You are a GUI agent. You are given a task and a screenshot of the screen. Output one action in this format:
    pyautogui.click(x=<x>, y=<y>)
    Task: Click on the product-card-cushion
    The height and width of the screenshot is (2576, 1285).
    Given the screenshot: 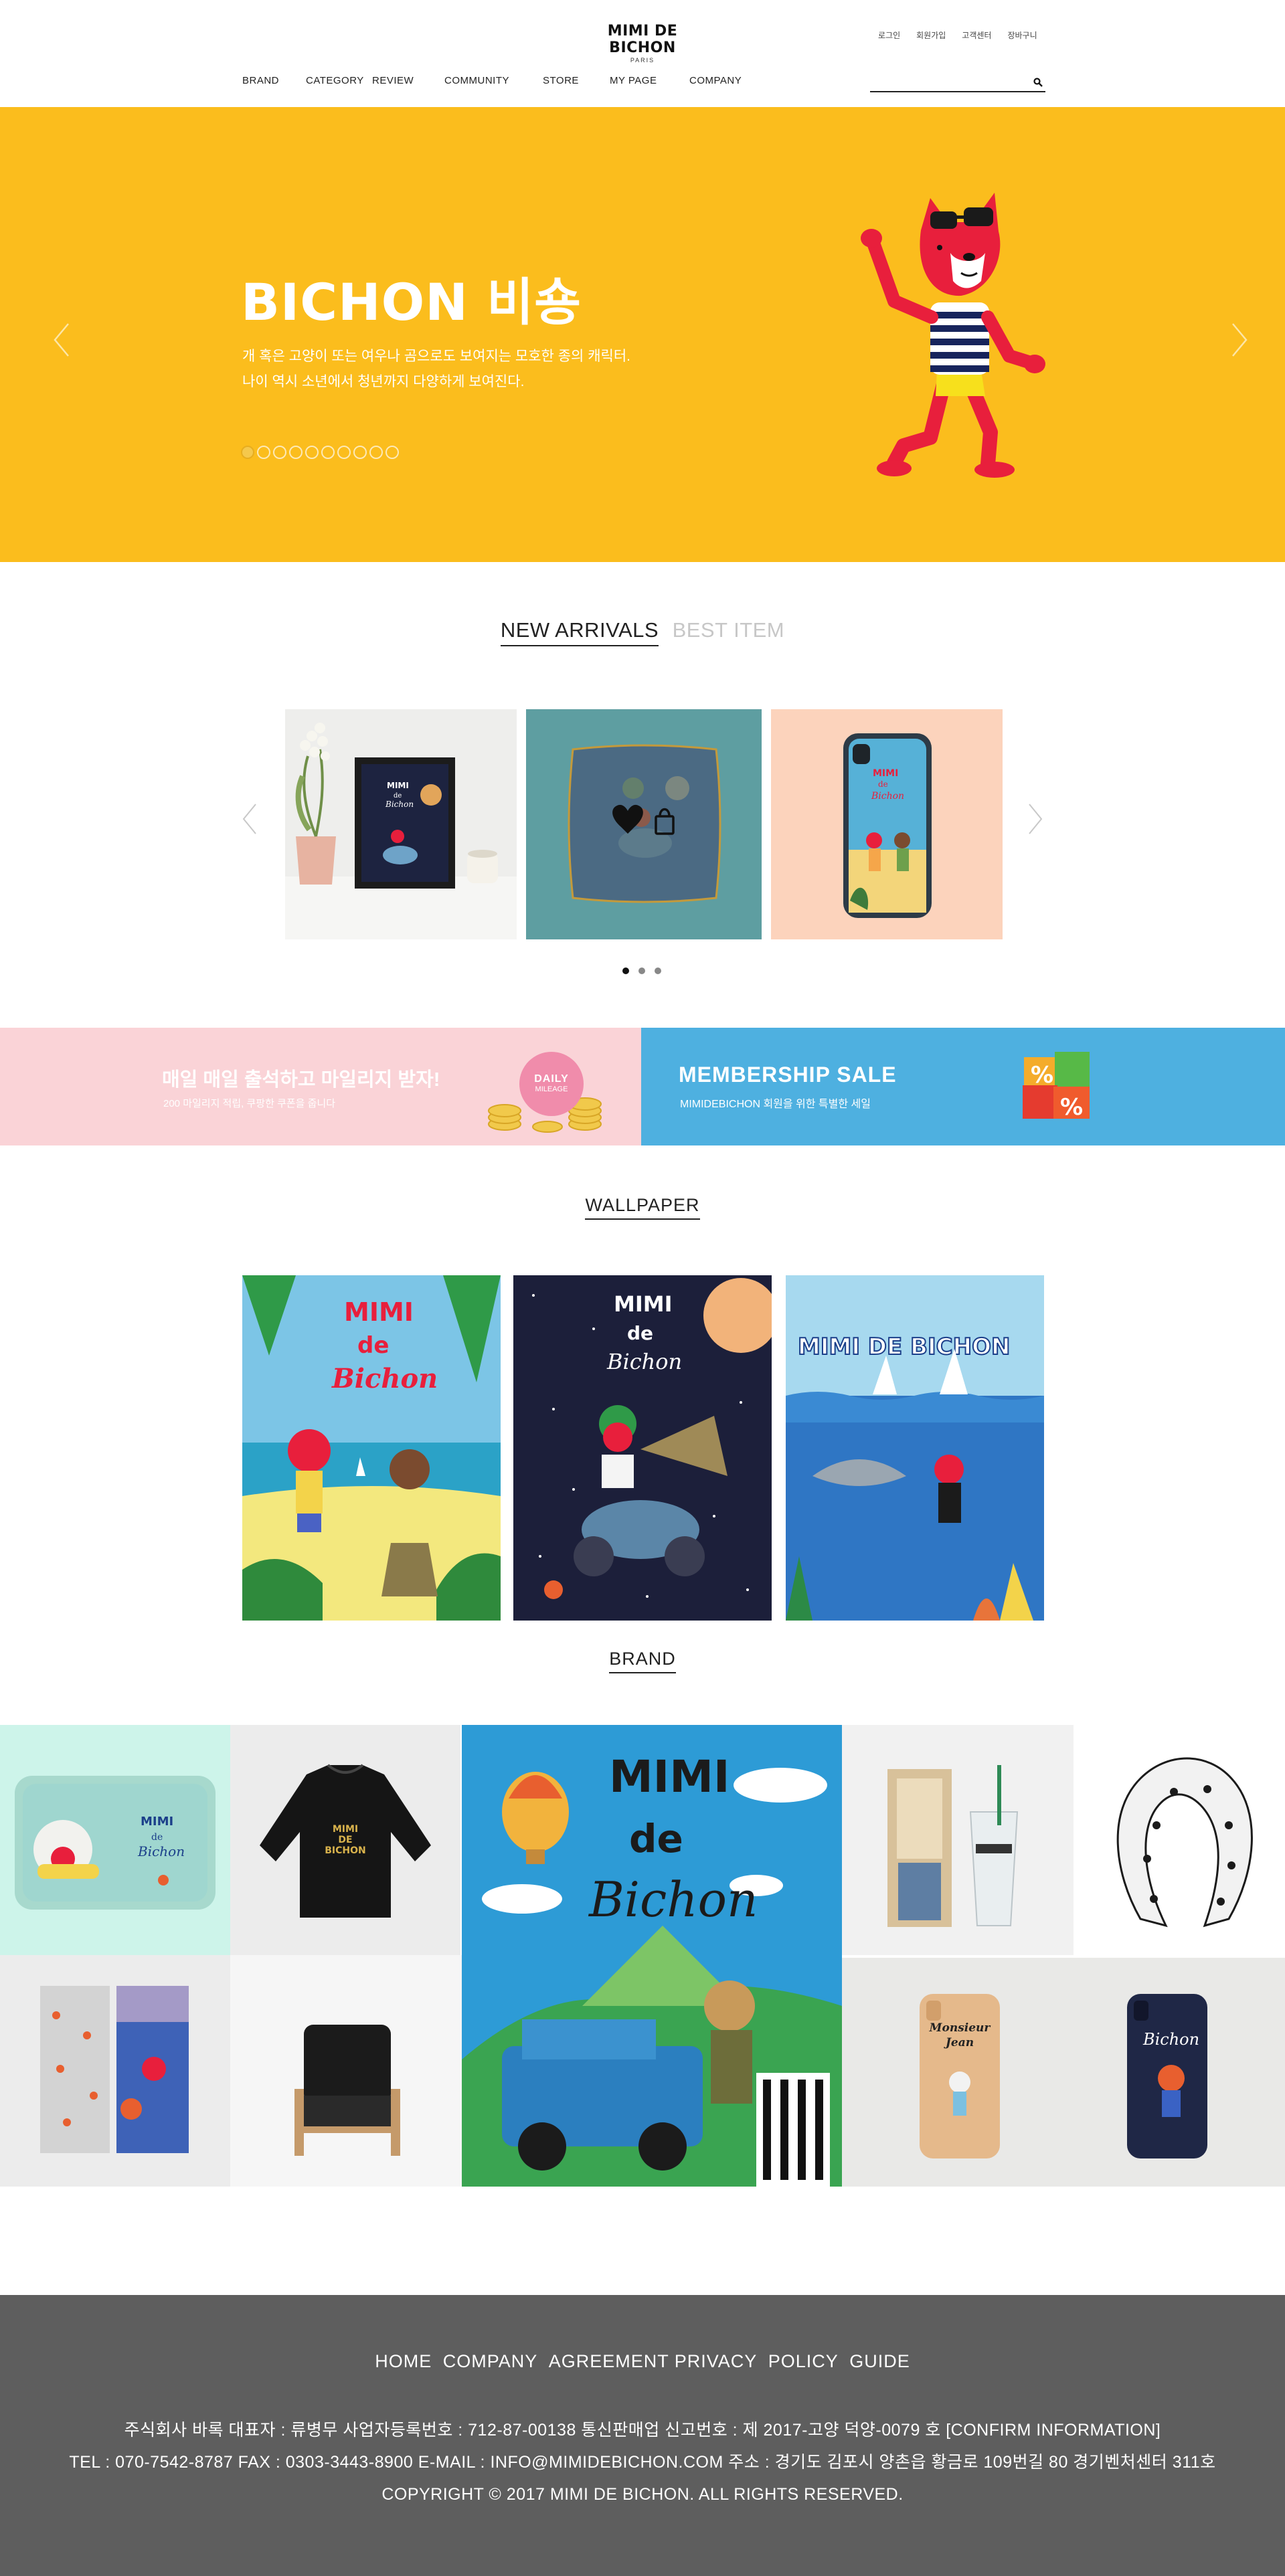 What is the action you would take?
    pyautogui.click(x=644, y=824)
    